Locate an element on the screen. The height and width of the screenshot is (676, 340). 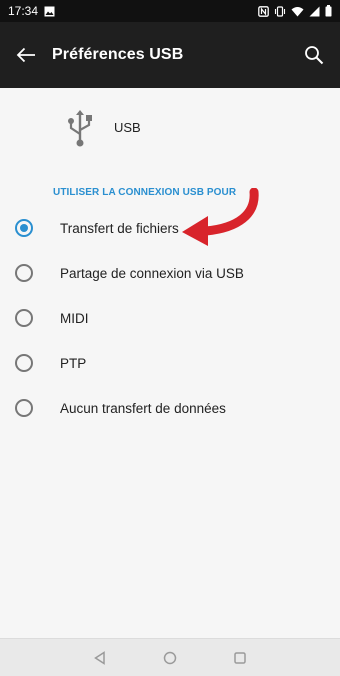
status-time: 17:34 is located at coordinates (23, 11).